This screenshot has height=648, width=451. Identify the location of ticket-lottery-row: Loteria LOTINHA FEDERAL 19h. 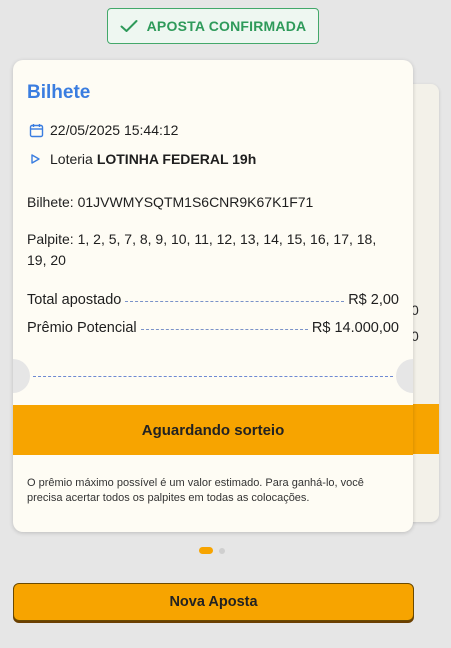
(143, 159).